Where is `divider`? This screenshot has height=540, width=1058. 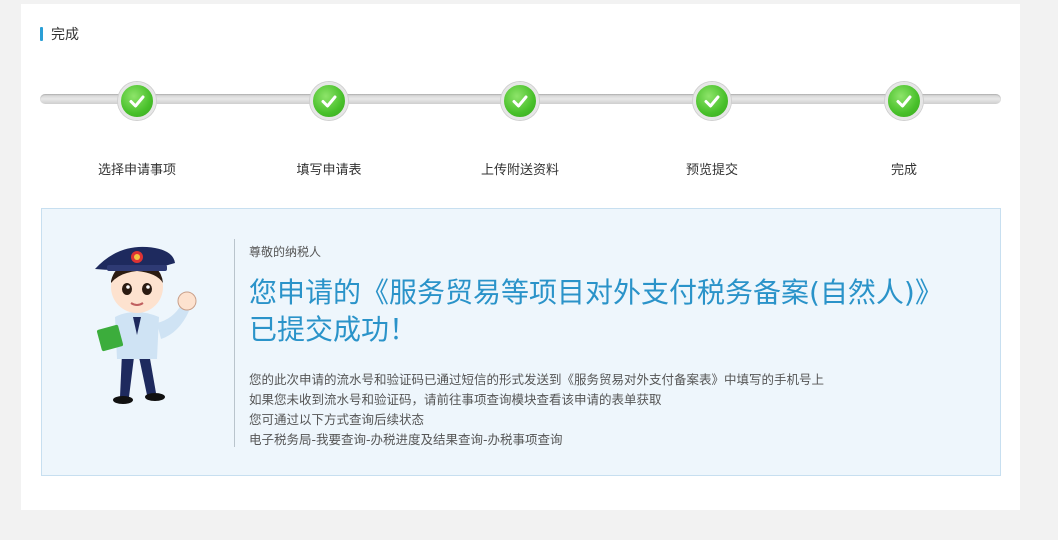 divider is located at coordinates (234, 343).